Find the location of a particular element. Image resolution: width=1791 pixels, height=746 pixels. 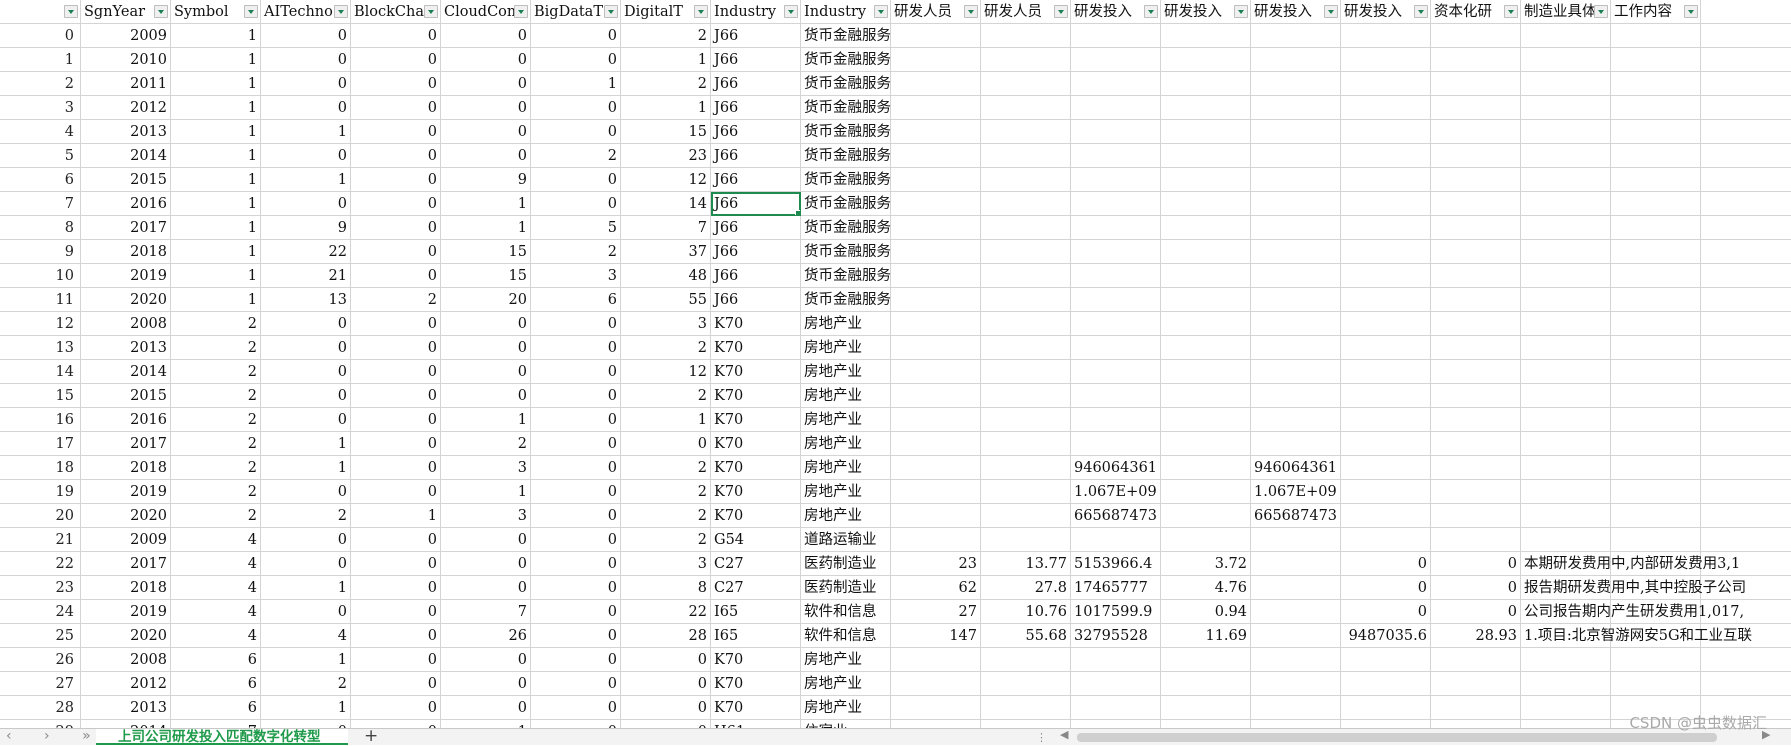

table-cell: 27.8 is located at coordinates (1026, 588).